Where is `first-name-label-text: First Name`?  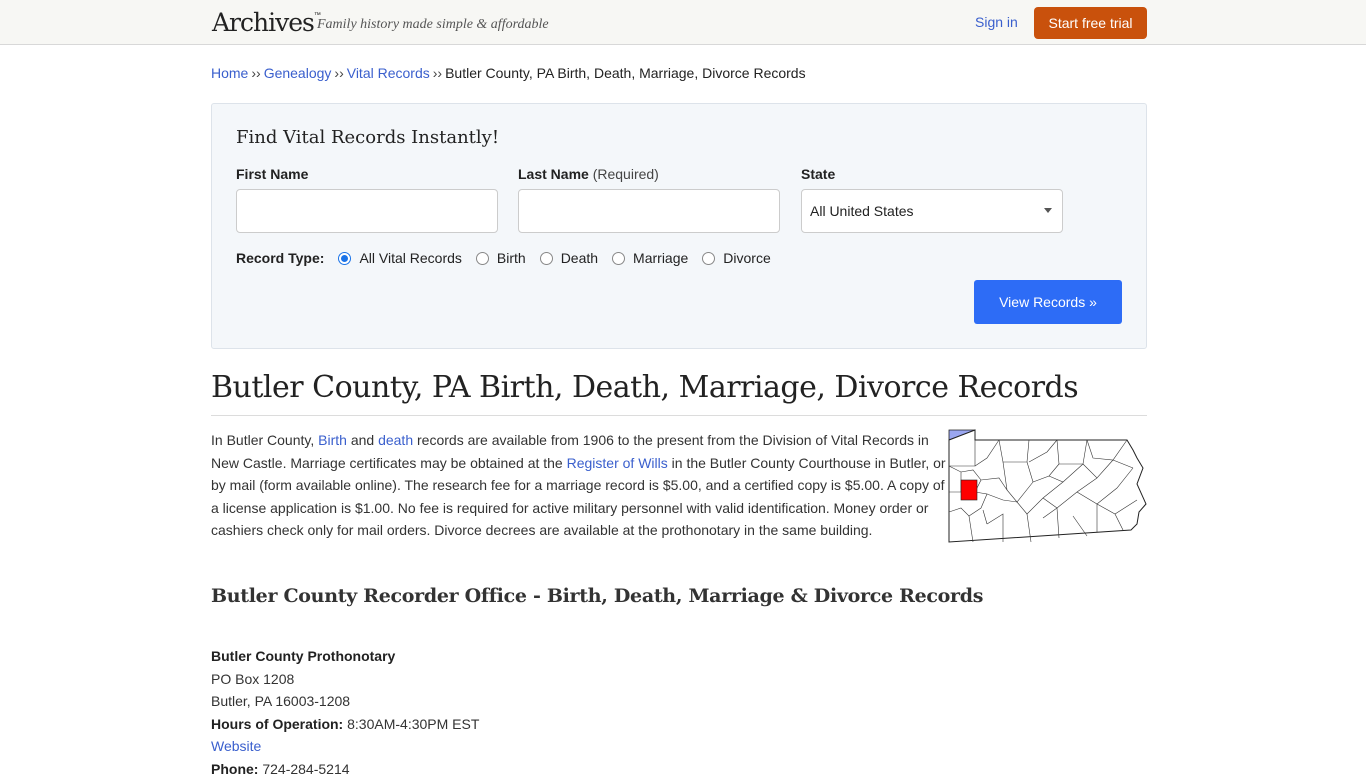
first-name-label-text: First Name is located at coordinates (272, 174).